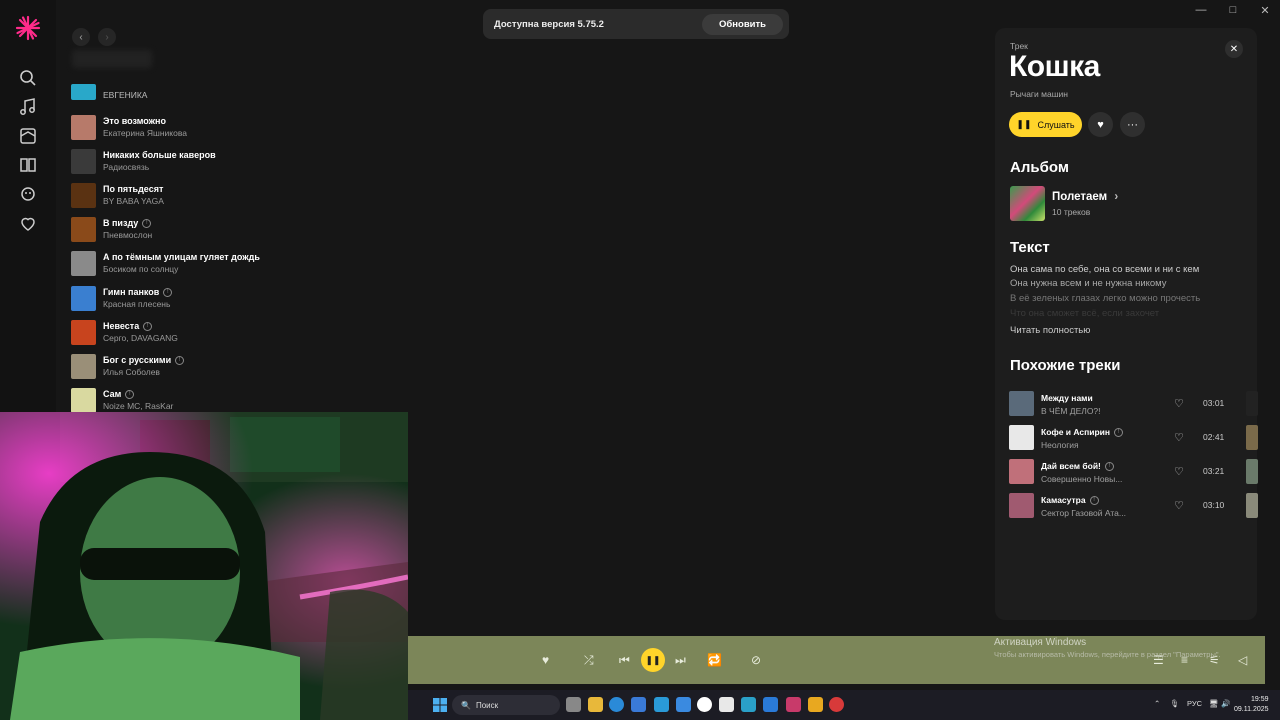 The image size is (1280, 720). I want to click on similar-track-row: Между нами В ЧЁМ ДЕЛО?! ♡ 03:01, so click(1133, 405).